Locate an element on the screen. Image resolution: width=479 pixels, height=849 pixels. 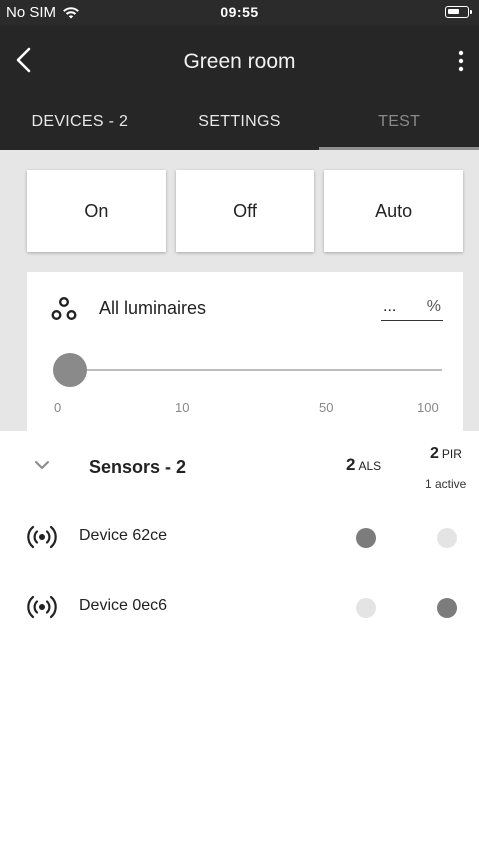
dim-level-input: ... % is located at coordinates (412, 309).